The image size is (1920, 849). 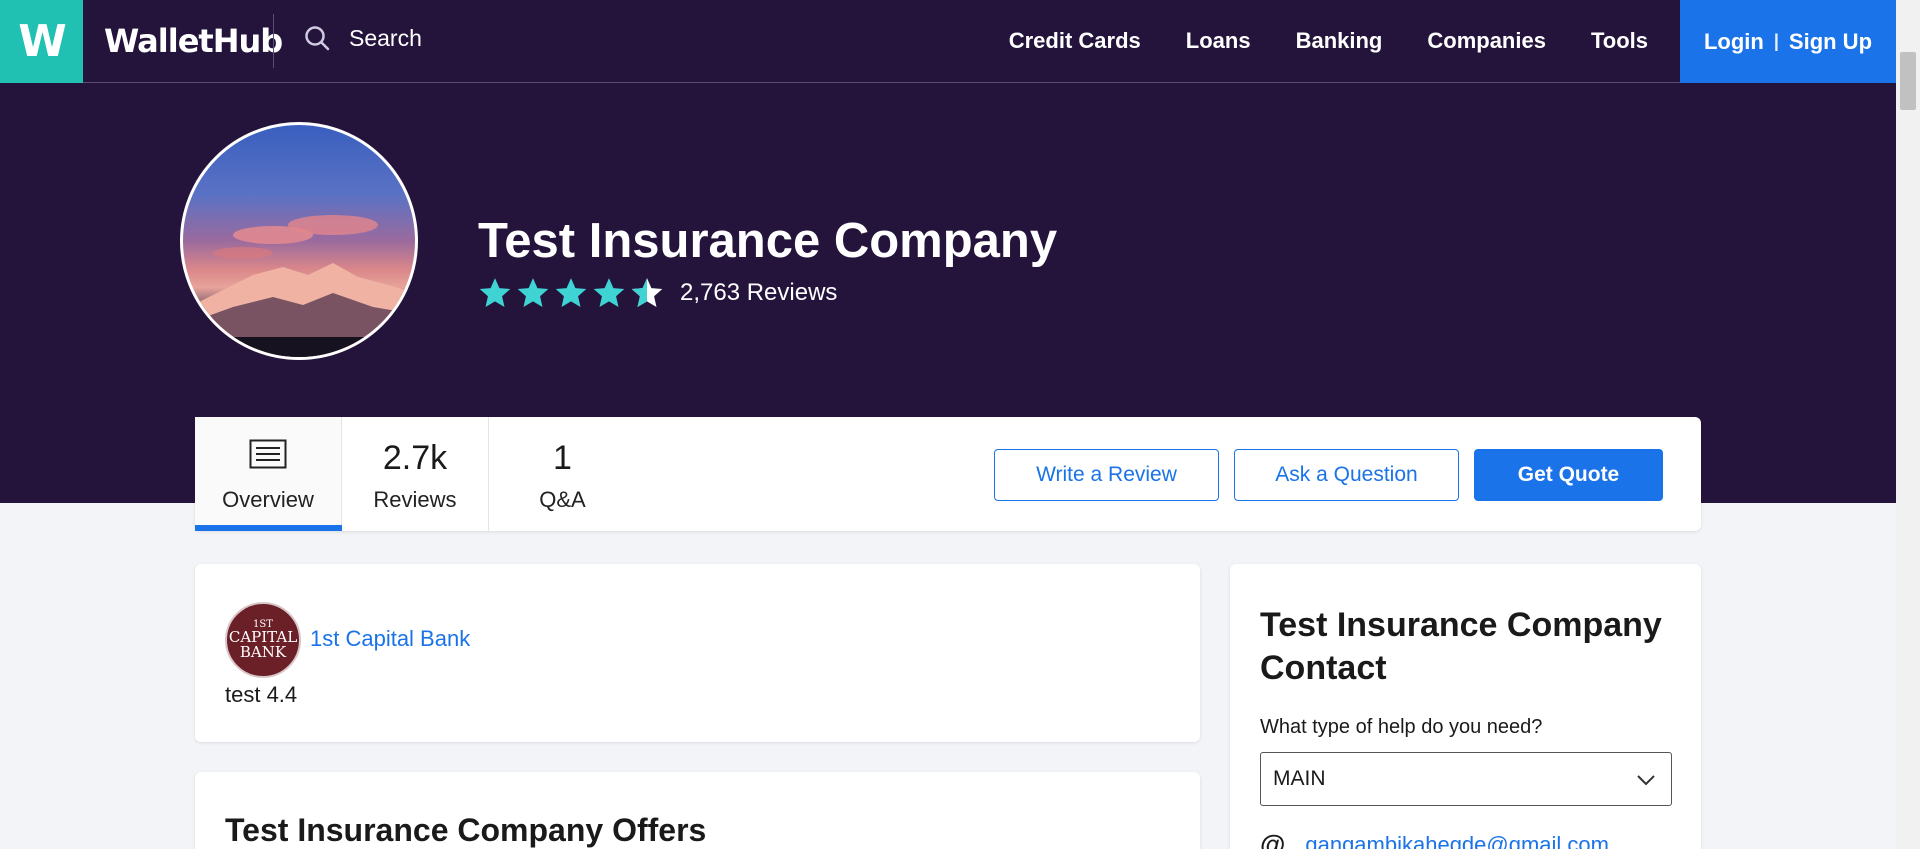 What do you see at coordinates (193, 41) in the screenshot?
I see `brand-name: WalletHub` at bounding box center [193, 41].